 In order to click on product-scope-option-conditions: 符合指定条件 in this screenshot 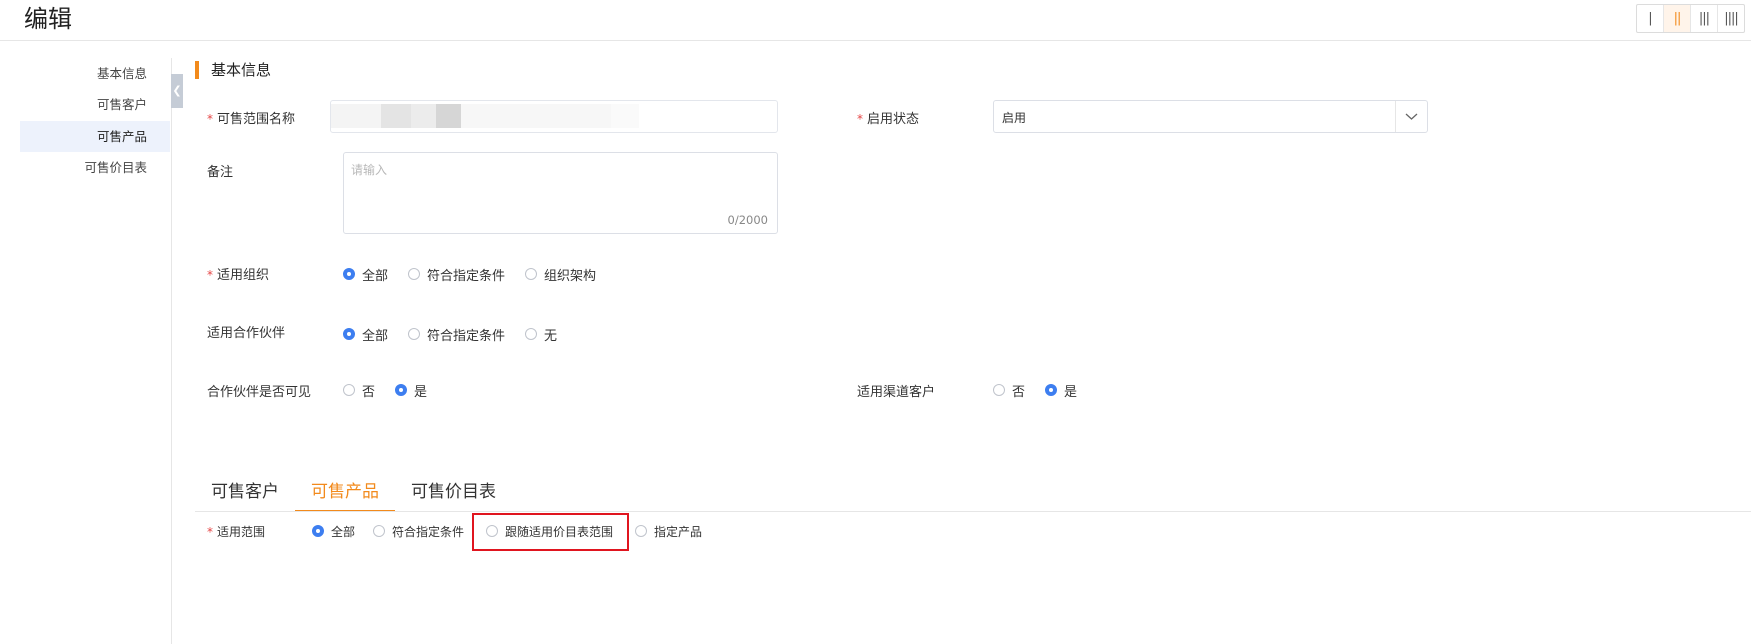, I will do `click(418, 531)`.